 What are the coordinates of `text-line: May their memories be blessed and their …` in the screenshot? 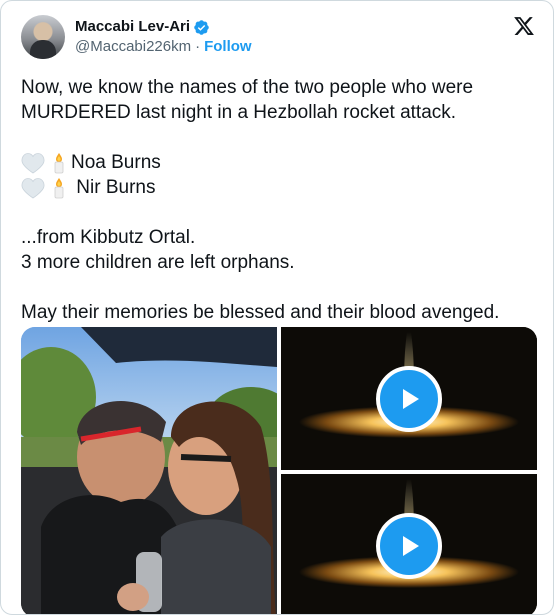 It's located at (260, 312).